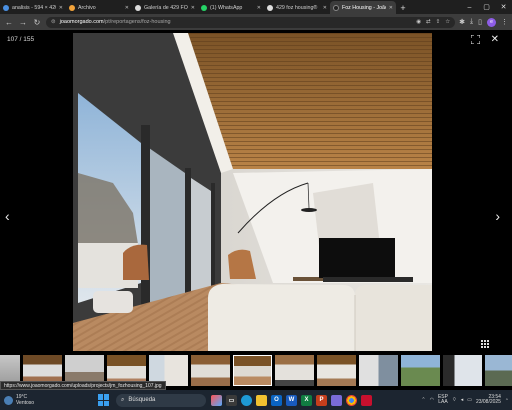  Describe the element at coordinates (485, 344) in the screenshot. I see `grid-icon` at that location.